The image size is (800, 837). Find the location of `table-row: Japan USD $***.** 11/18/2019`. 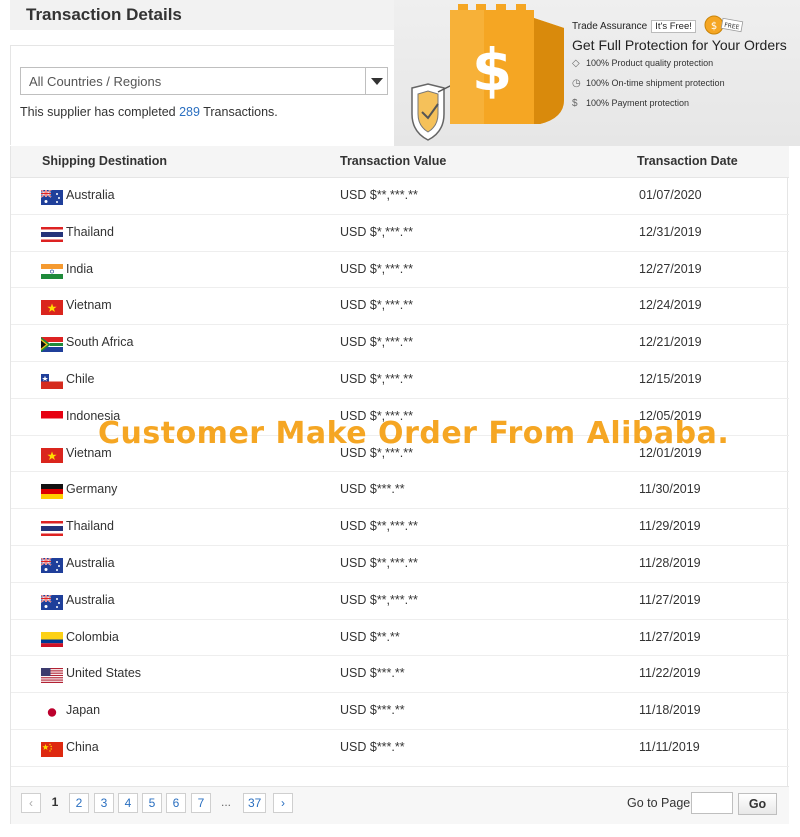

table-row: Japan USD $***.** 11/18/2019 is located at coordinates (400, 711).